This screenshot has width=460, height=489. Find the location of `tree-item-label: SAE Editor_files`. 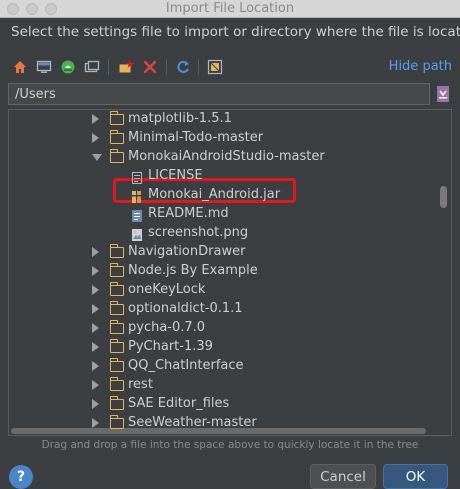

tree-item-label: SAE Editor_files is located at coordinates (179, 403).